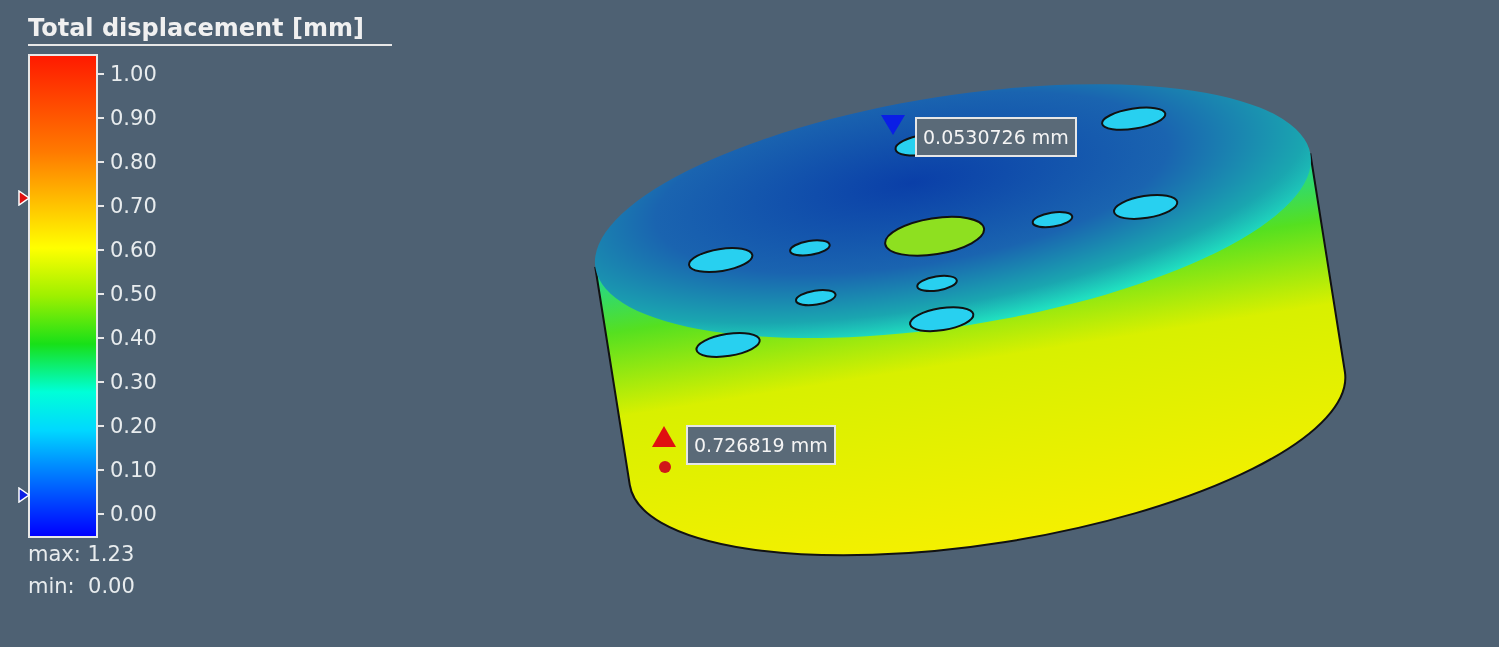 Image resolution: width=1499 pixels, height=647 pixels. I want to click on scale-tick-label: 0.90, so click(133, 118).